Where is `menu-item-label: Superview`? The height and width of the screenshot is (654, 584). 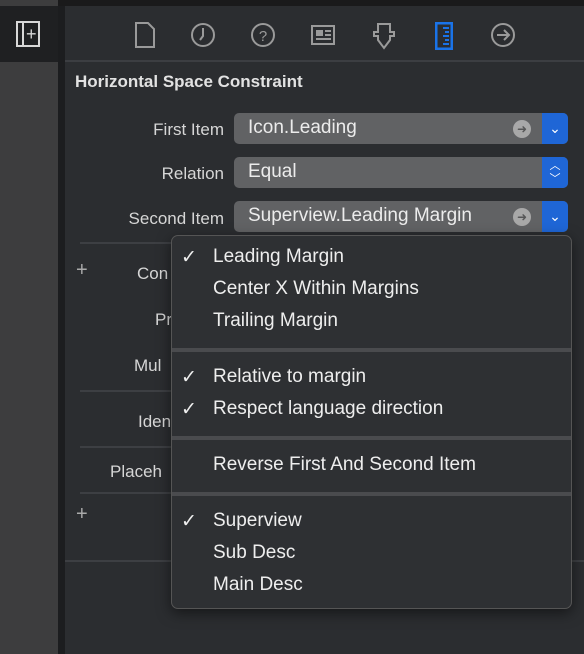
menu-item-label: Superview is located at coordinates (257, 520).